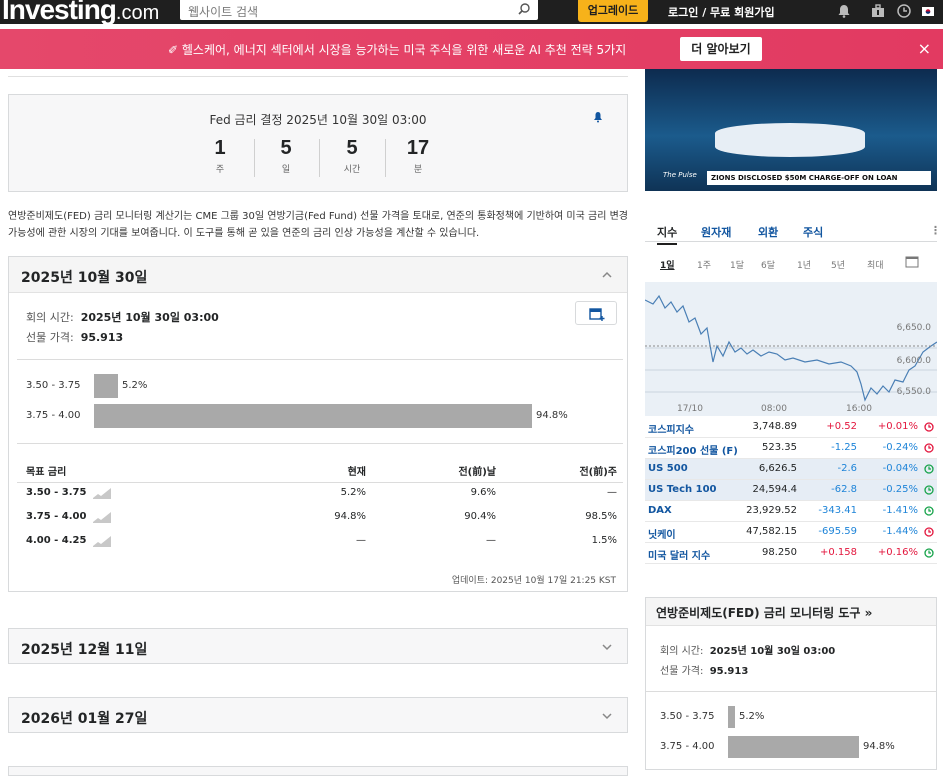 The height and width of the screenshot is (776, 943). I want to click on col-header-prev-week: 전(前)주, so click(598, 472).